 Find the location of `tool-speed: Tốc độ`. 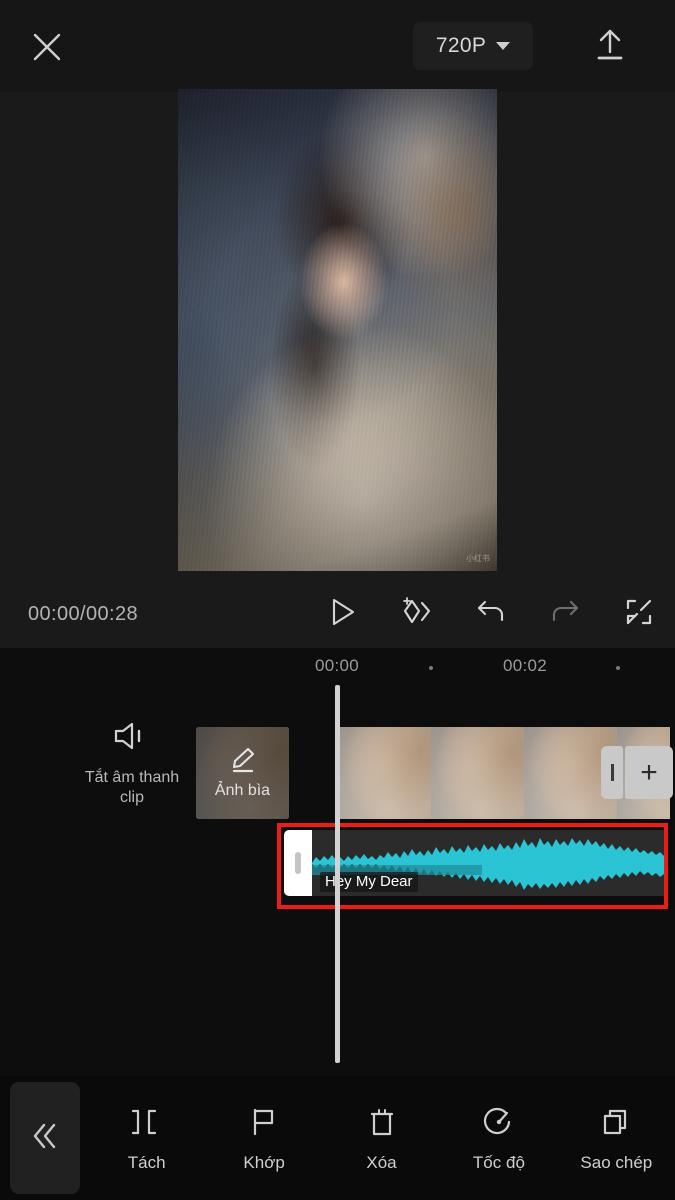

tool-speed: Tốc độ is located at coordinates (498, 1138).